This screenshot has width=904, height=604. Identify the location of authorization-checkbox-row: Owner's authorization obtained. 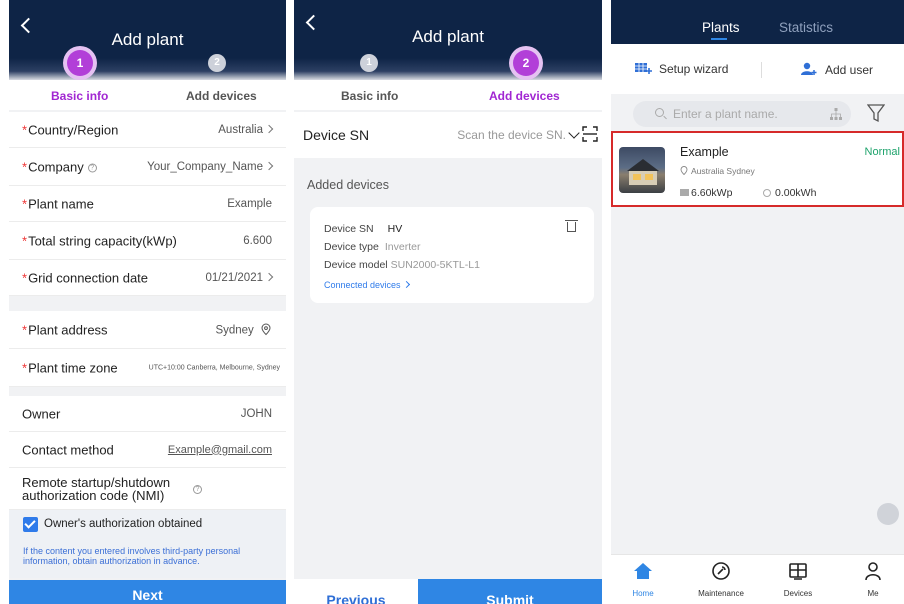
(147, 525).